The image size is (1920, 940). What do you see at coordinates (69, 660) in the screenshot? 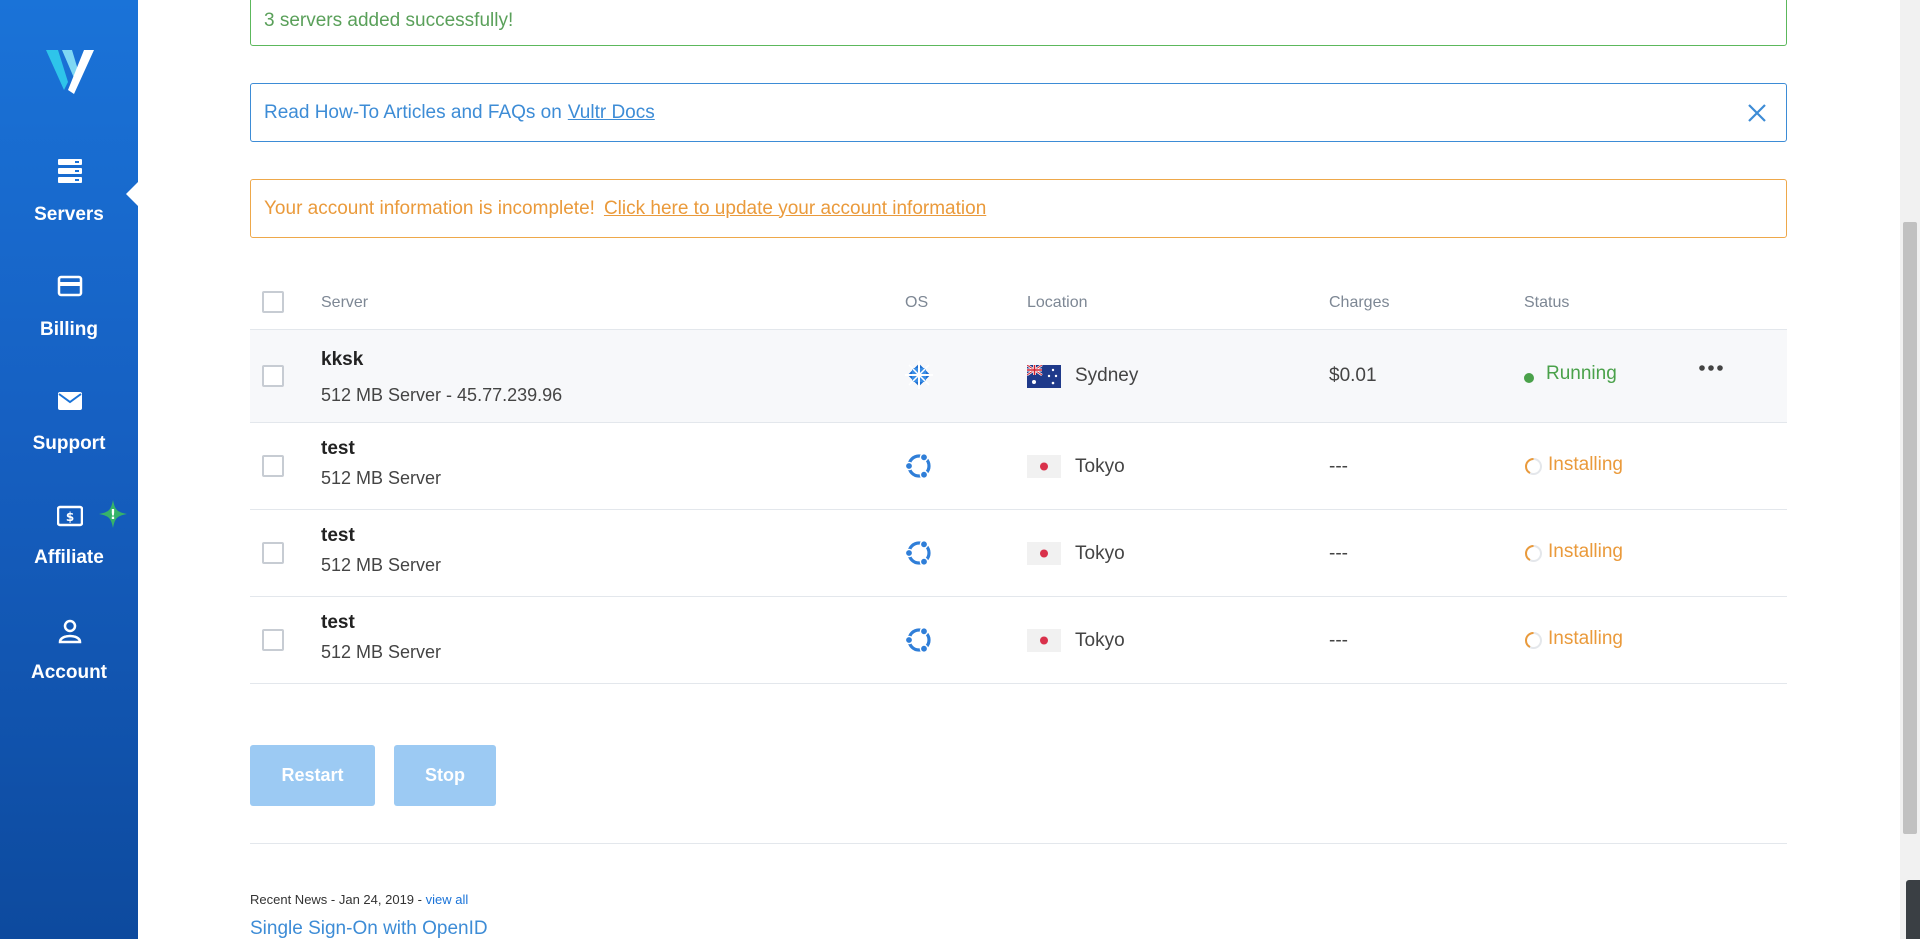
I see `sidebar-item-account: Account` at bounding box center [69, 660].